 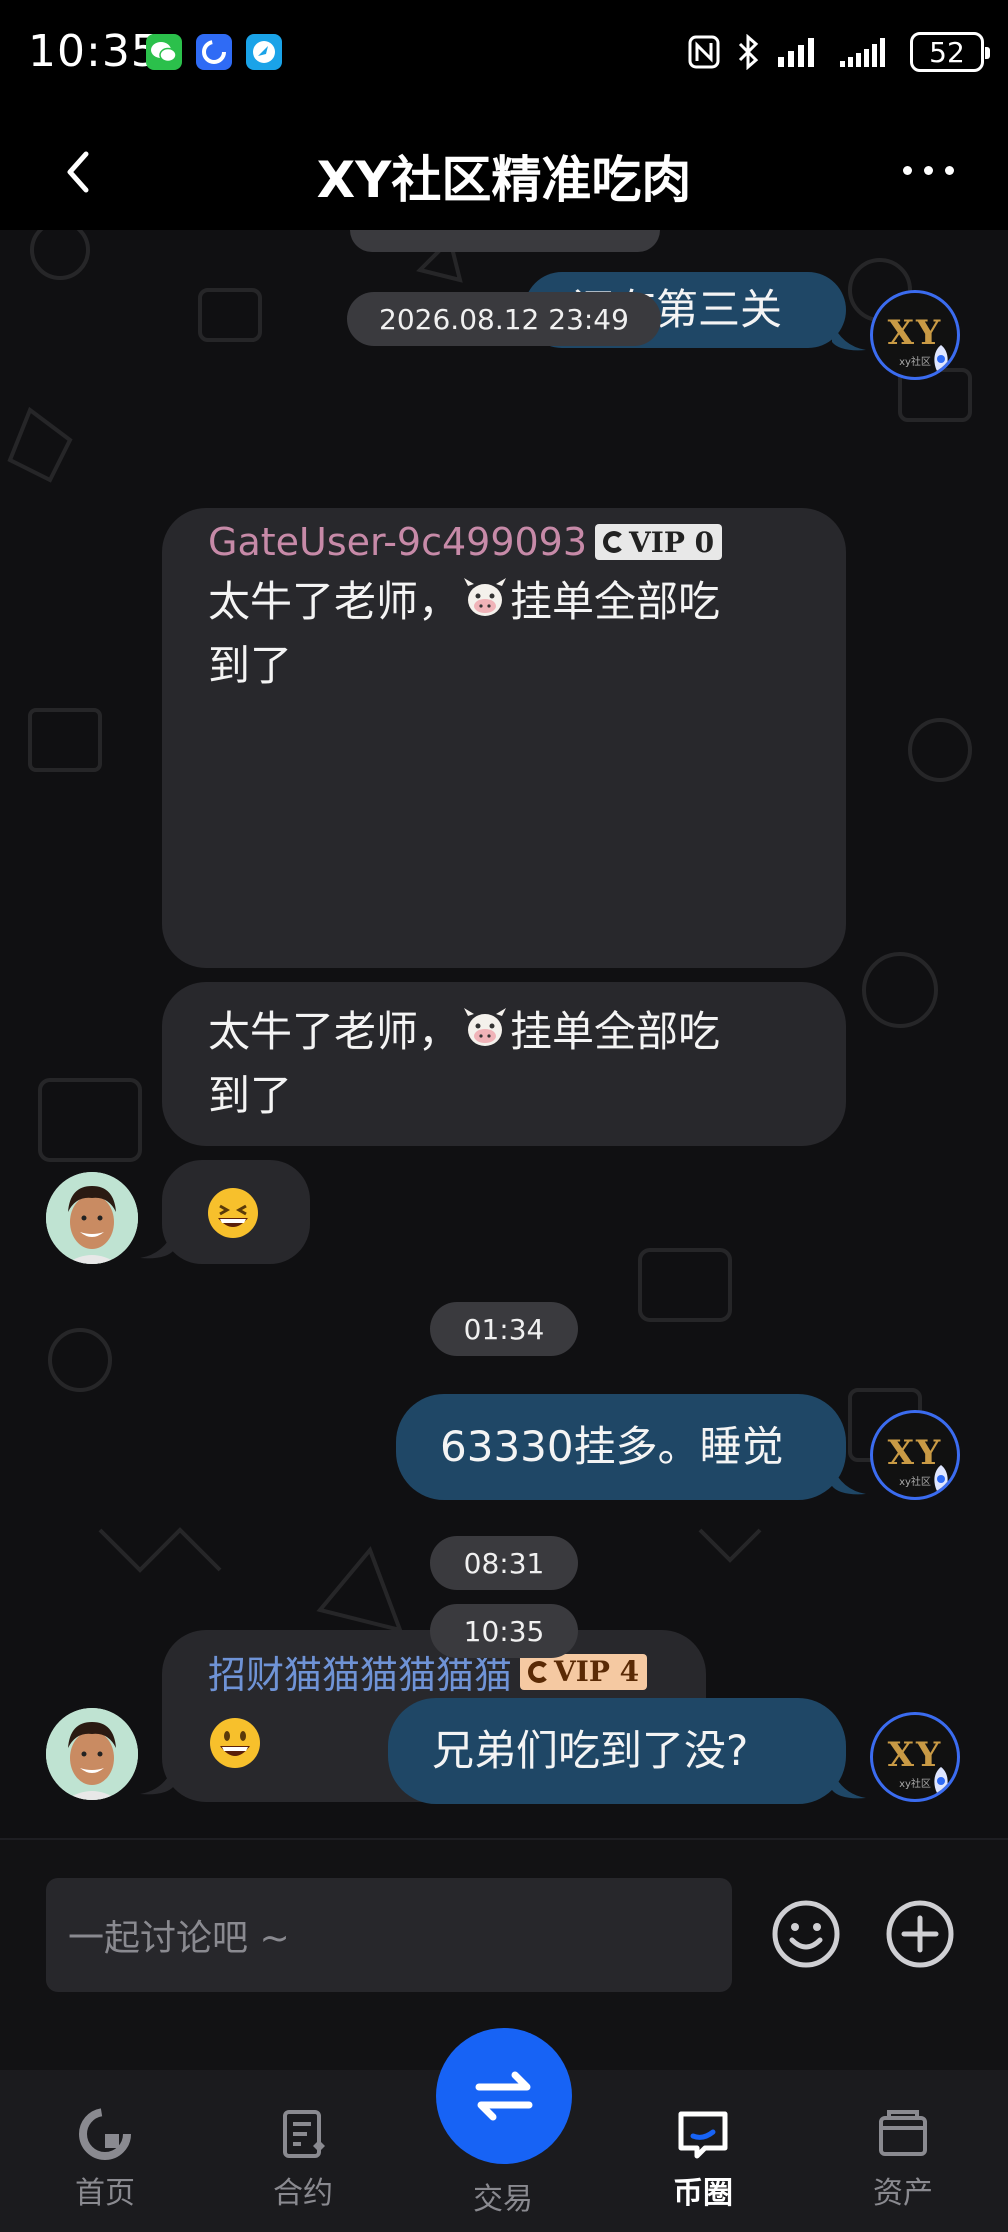 What do you see at coordinates (504, 319) in the screenshot?
I see `timestamp-pill: 2026.08.12 23:49` at bounding box center [504, 319].